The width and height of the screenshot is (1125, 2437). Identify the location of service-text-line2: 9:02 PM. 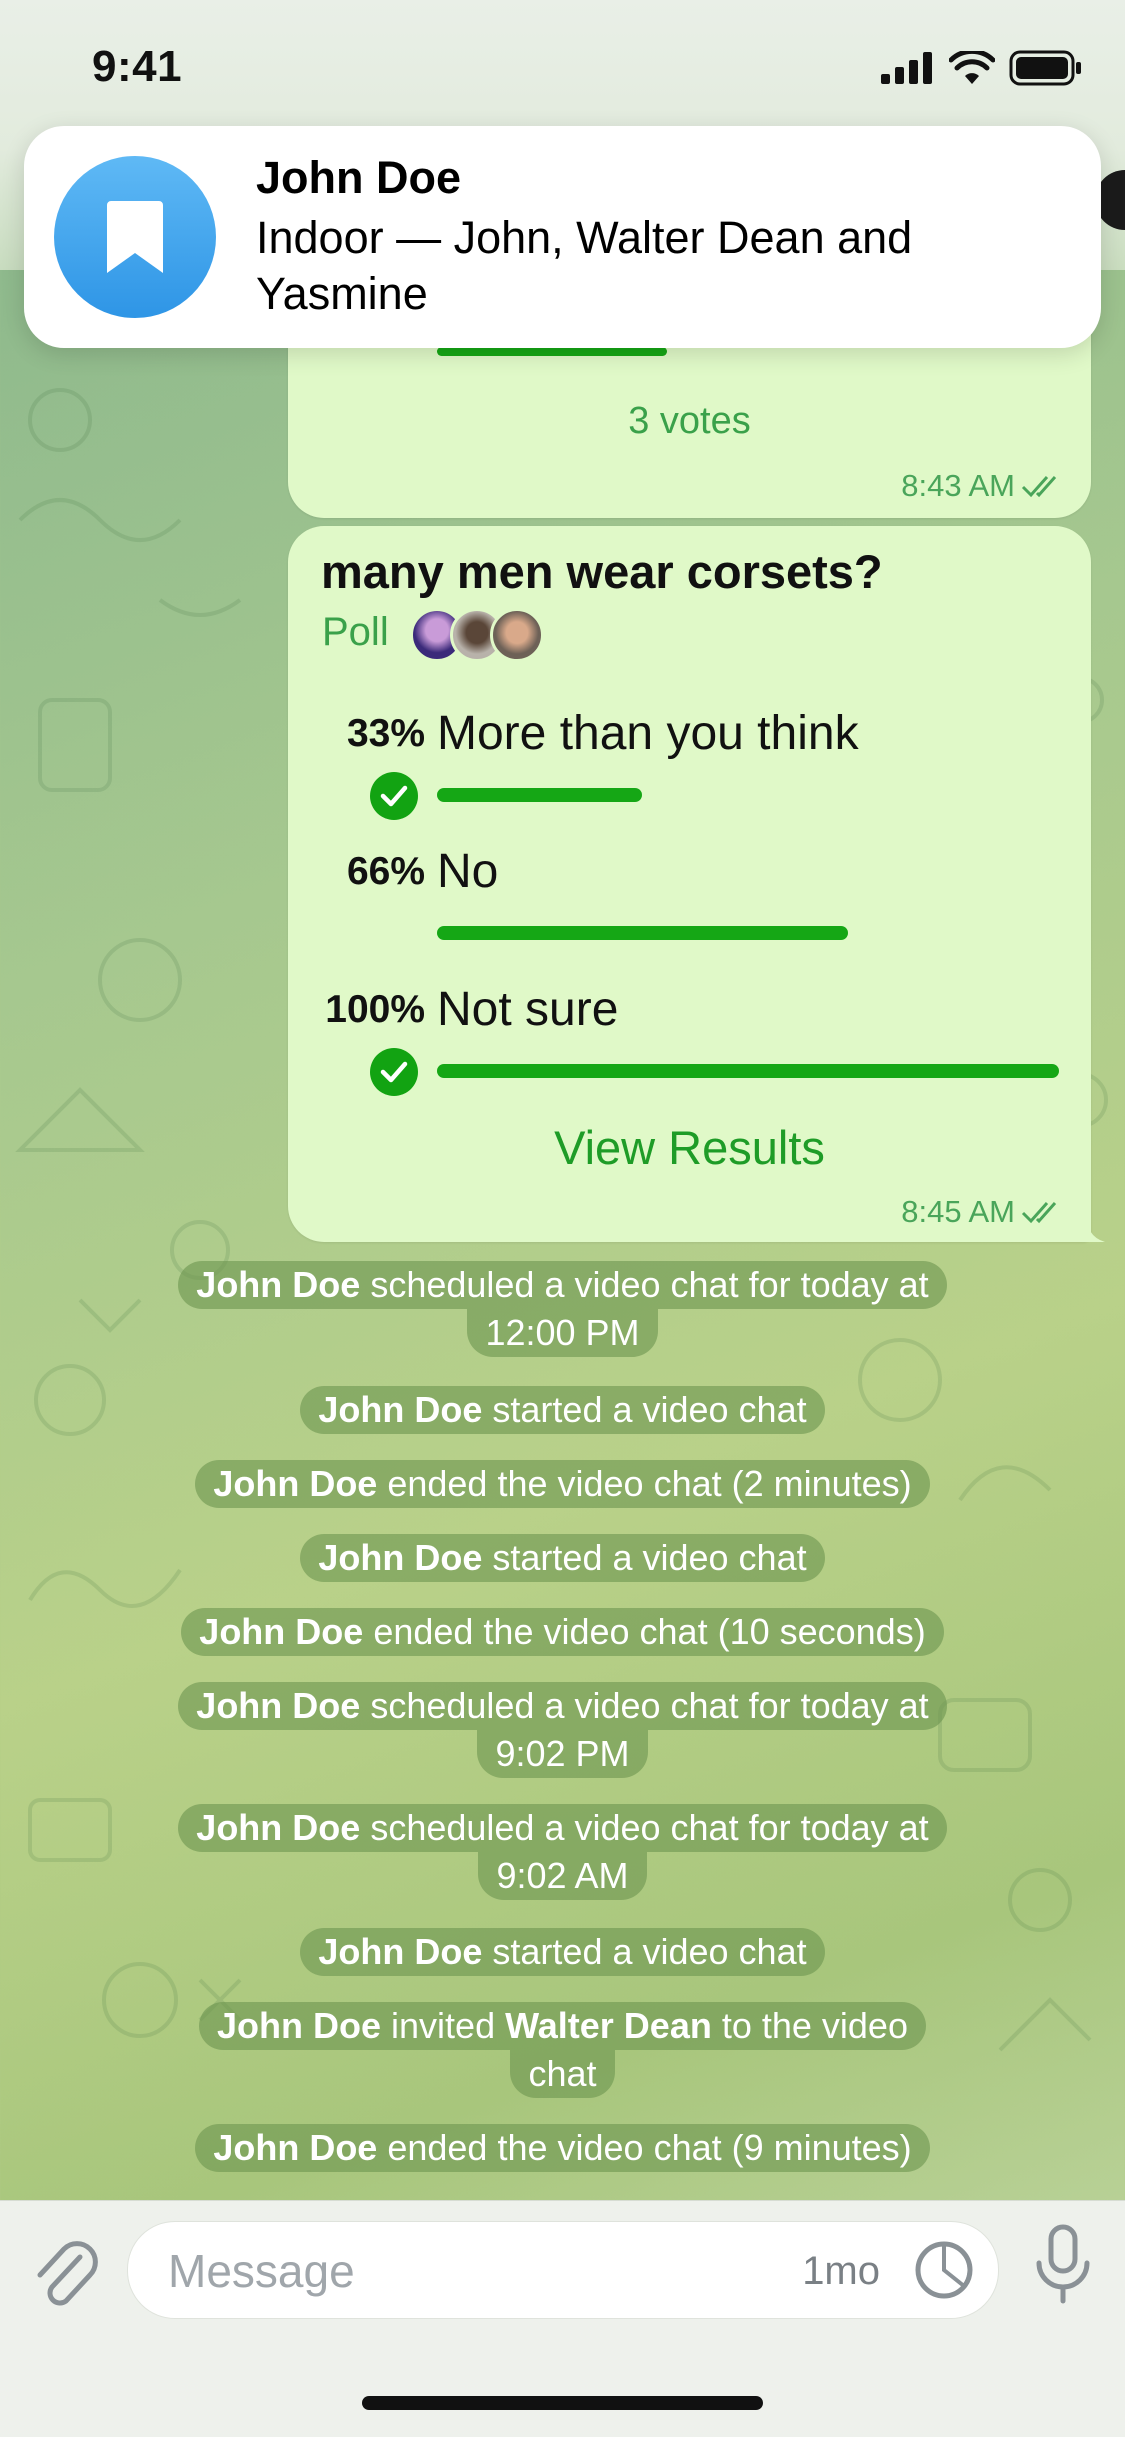
(562, 1754).